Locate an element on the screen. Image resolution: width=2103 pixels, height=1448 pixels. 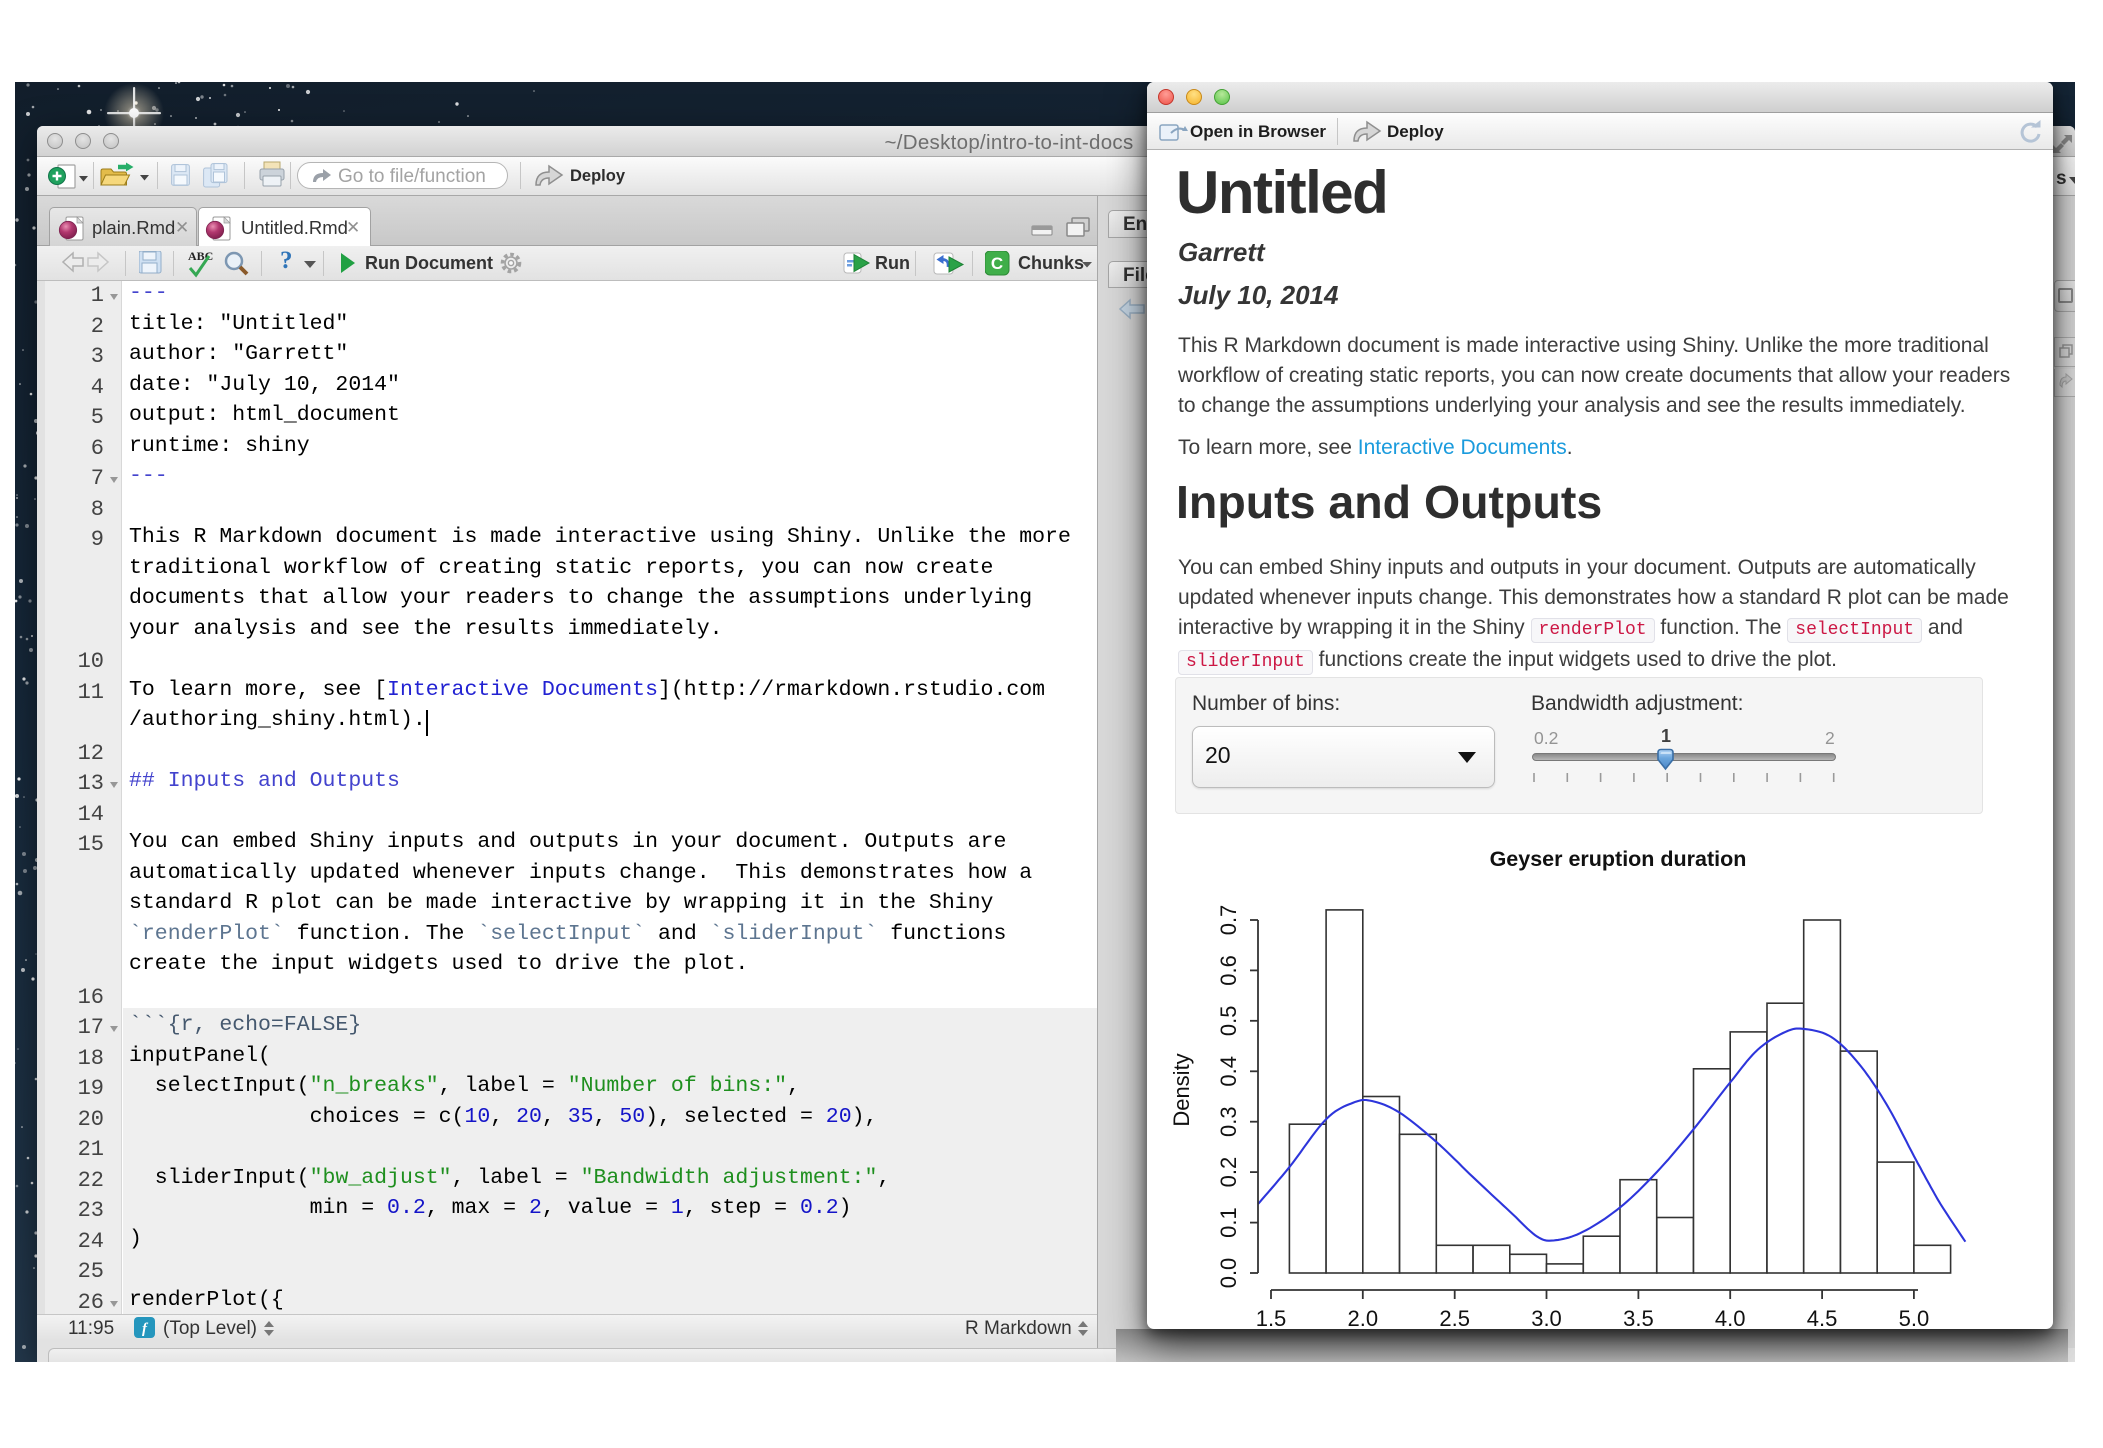
svg-text: 0.7 is located at coordinates (1228, 920).